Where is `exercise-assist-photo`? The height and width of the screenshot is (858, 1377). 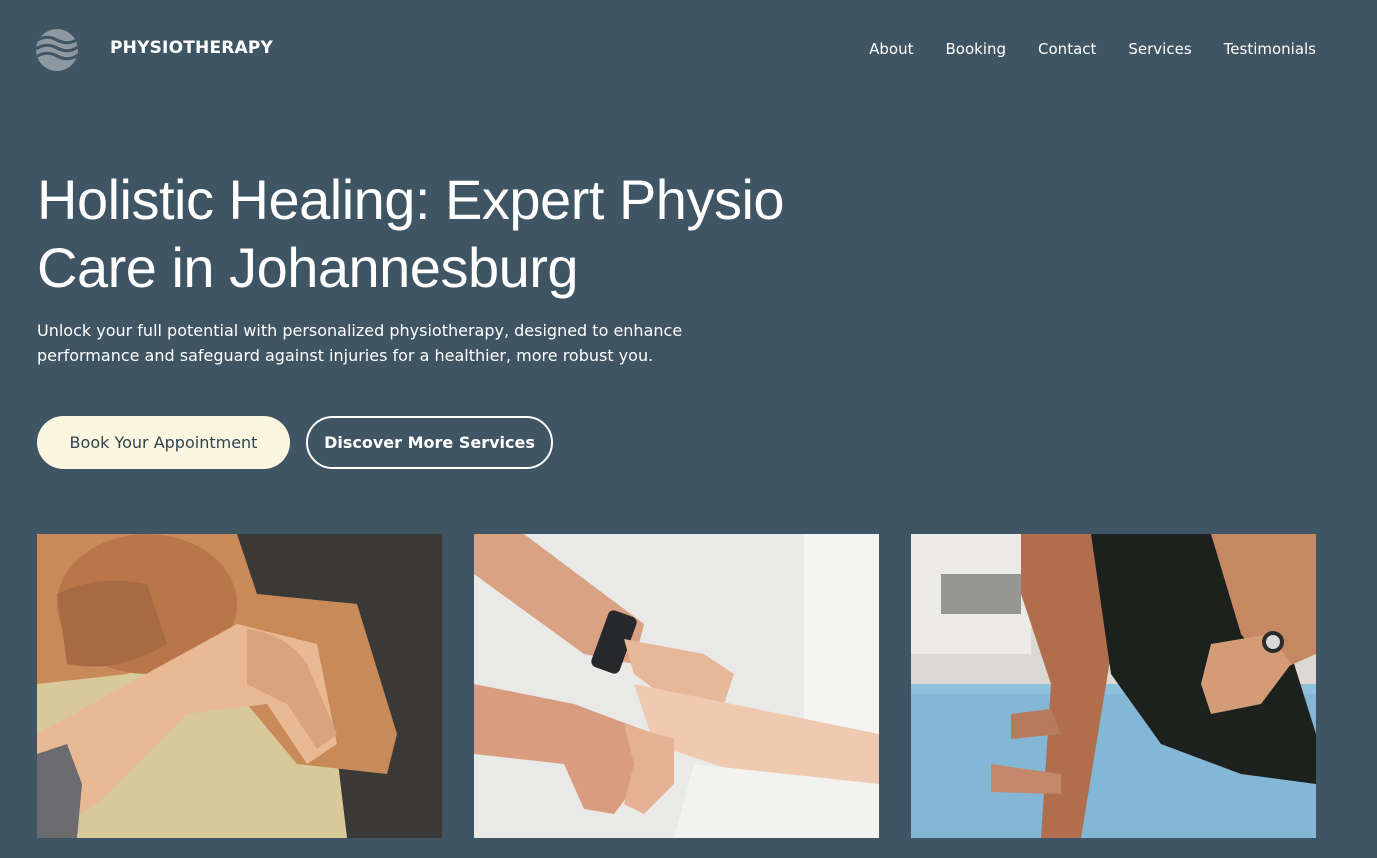
exercise-assist-photo is located at coordinates (1113, 686).